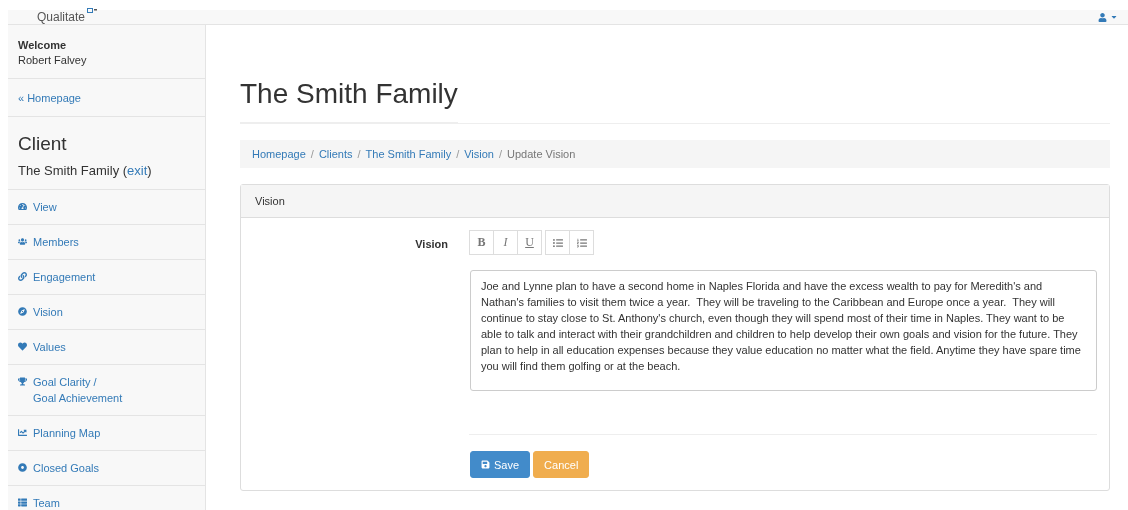 The width and height of the screenshot is (1128, 510). What do you see at coordinates (106, 390) in the screenshot?
I see `sidebar-item: Goal Clarity / Goal Achievement` at bounding box center [106, 390].